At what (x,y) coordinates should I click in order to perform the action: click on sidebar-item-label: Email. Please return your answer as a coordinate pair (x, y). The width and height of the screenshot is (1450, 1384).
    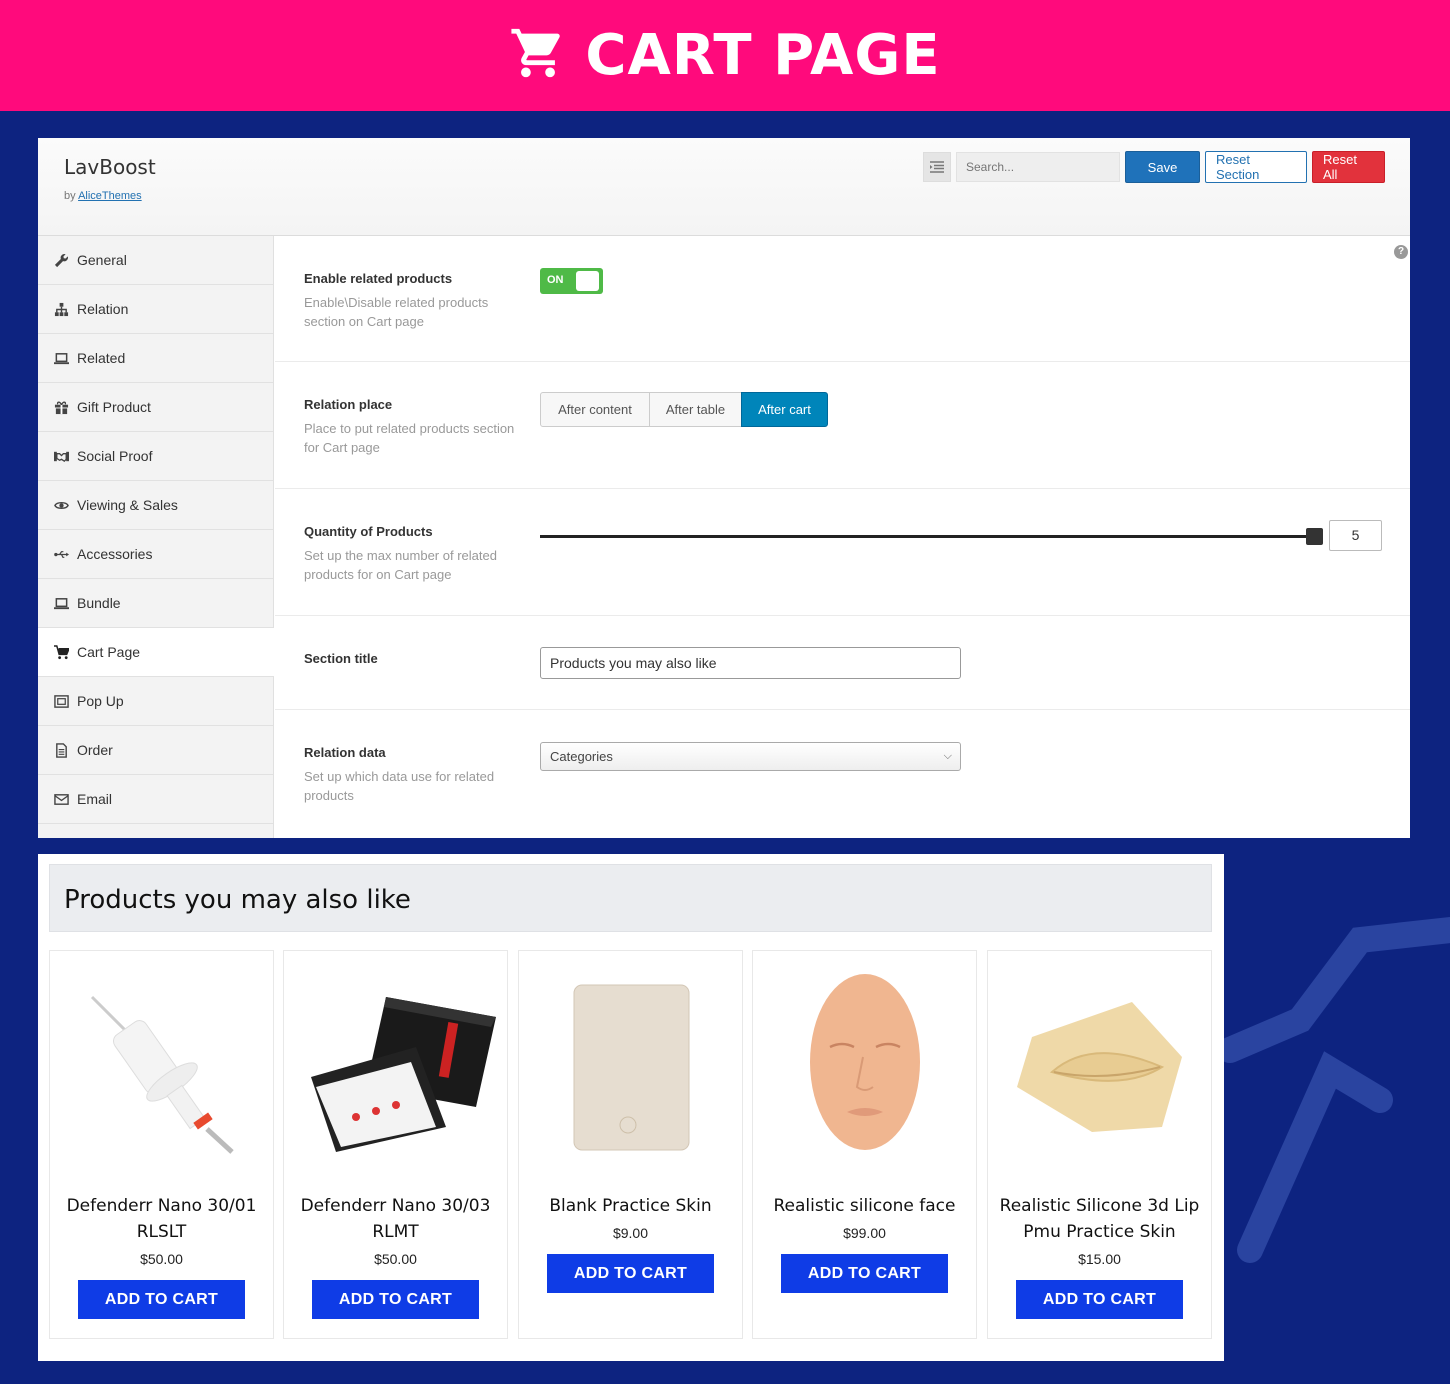
    Looking at the image, I should click on (95, 799).